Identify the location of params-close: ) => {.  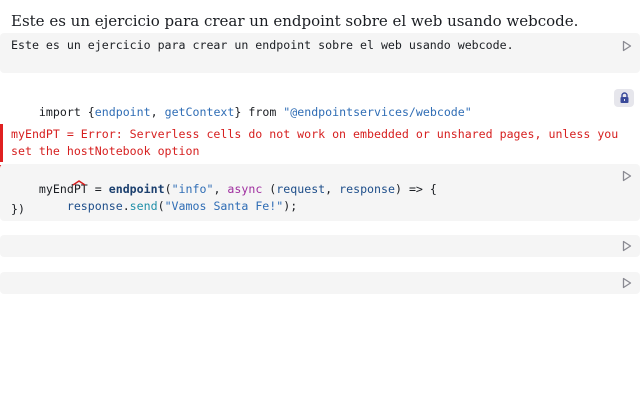
(415, 189).